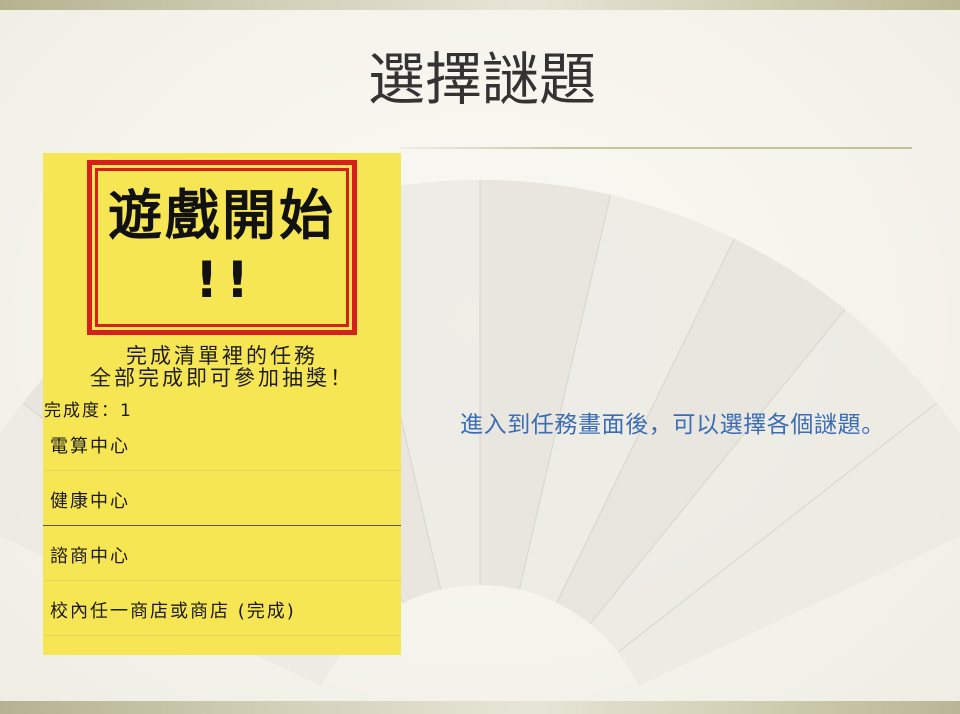 The width and height of the screenshot is (960, 714). I want to click on task-list-item: 電算中心, so click(222, 443).